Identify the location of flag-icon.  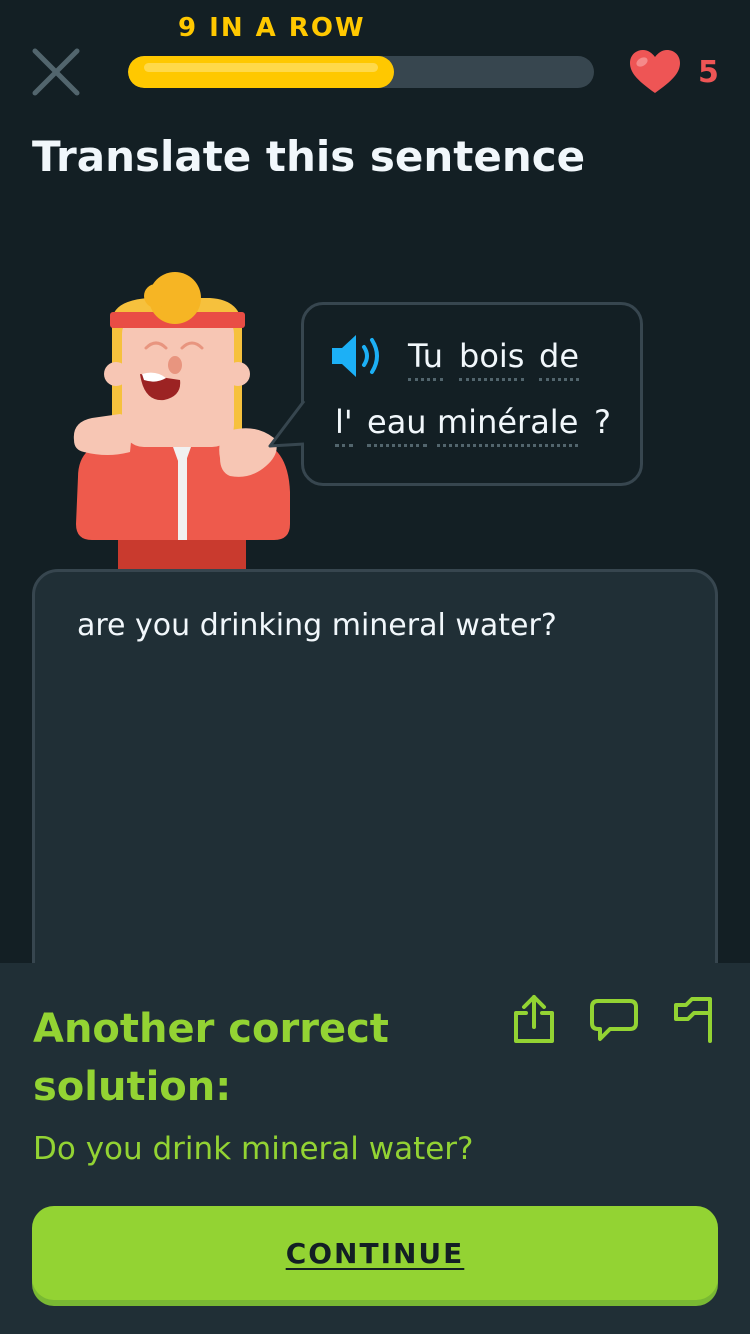
(694, 1019).